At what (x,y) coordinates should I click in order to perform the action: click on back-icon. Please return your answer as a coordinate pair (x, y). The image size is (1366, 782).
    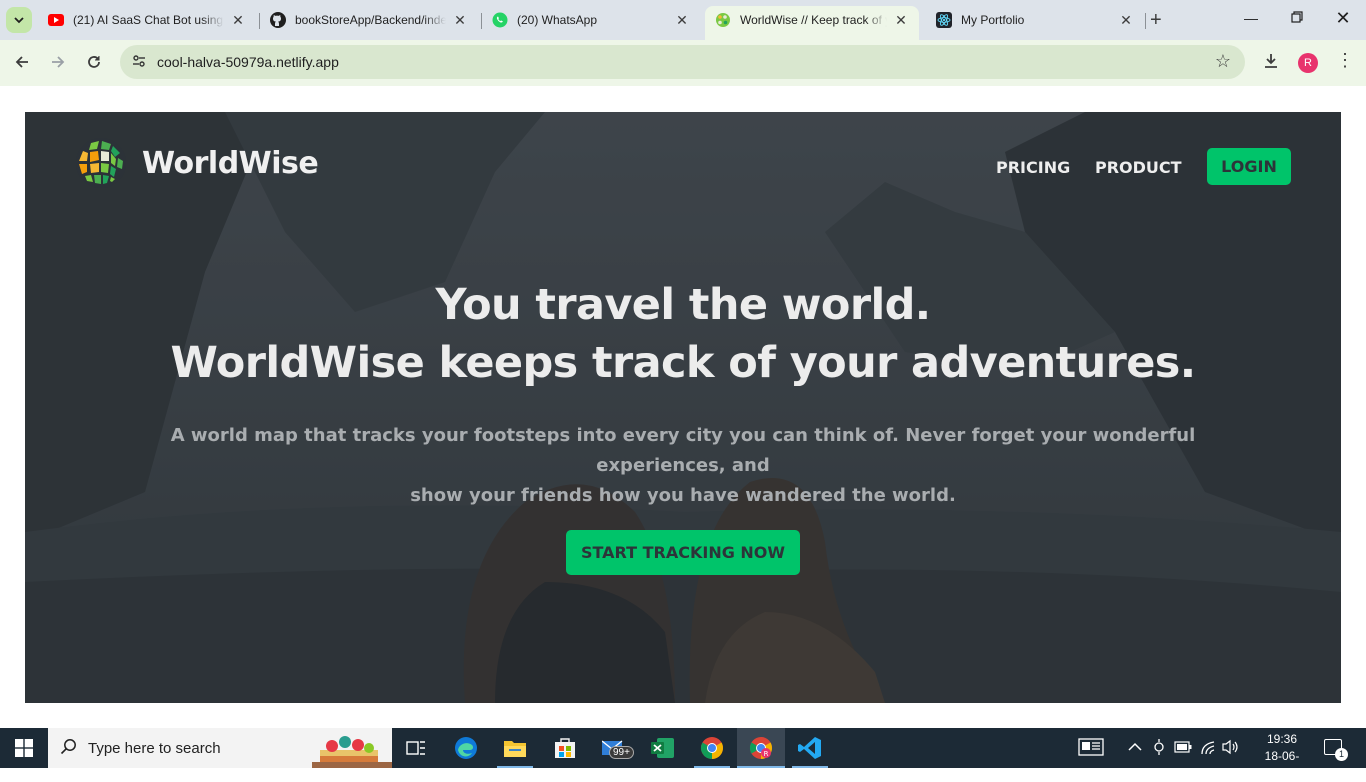
    Looking at the image, I should click on (22, 62).